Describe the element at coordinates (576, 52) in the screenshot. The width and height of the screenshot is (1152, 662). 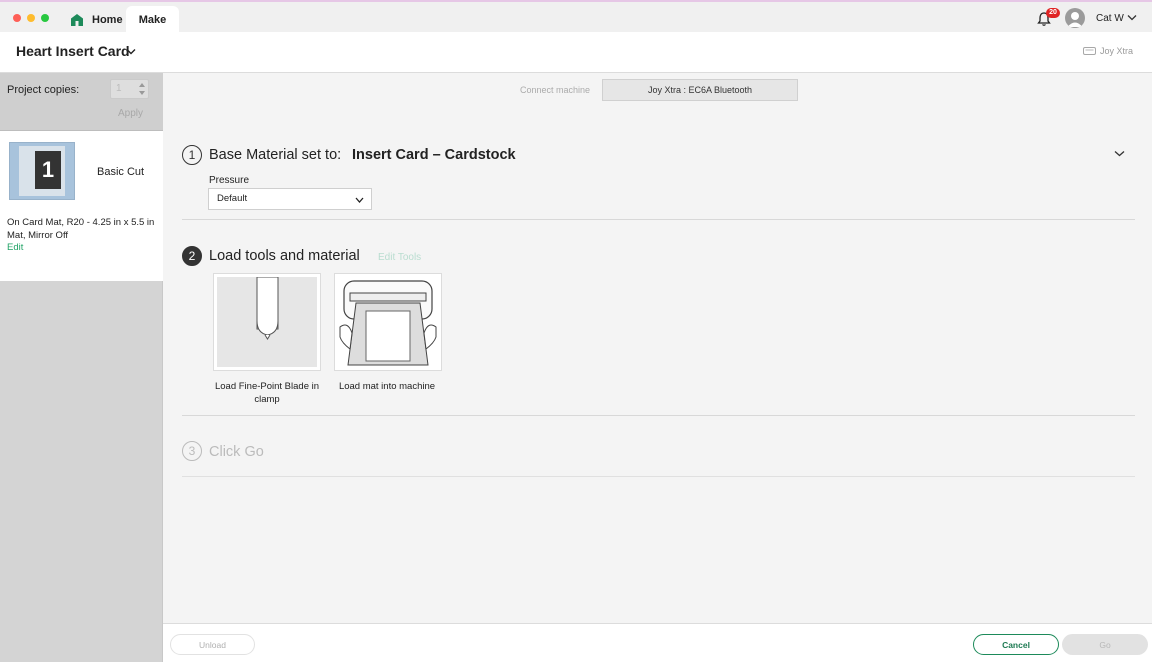
I see `project-header: Heart Insert Card Joy Xtra` at that location.